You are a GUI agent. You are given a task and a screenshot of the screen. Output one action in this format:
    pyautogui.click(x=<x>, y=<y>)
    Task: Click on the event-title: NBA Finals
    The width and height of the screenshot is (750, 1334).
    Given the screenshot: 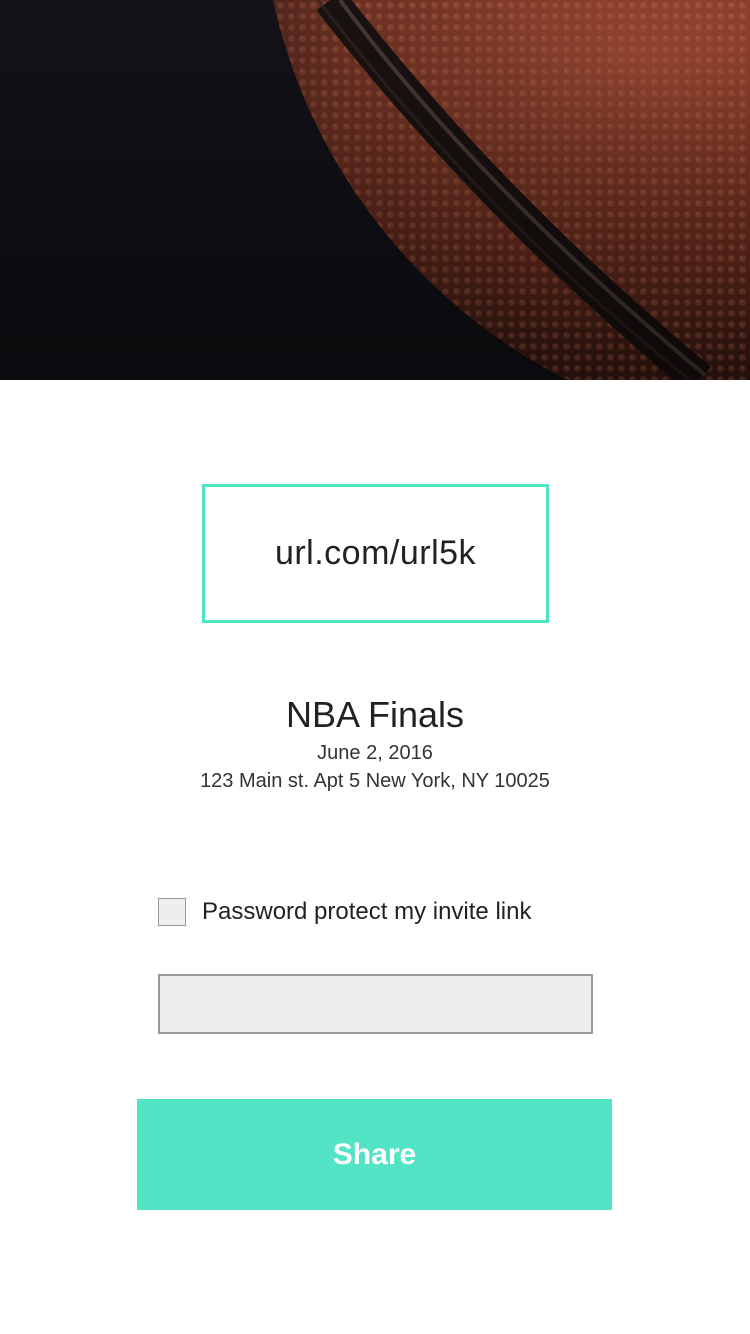 What is the action you would take?
    pyautogui.click(x=375, y=714)
    